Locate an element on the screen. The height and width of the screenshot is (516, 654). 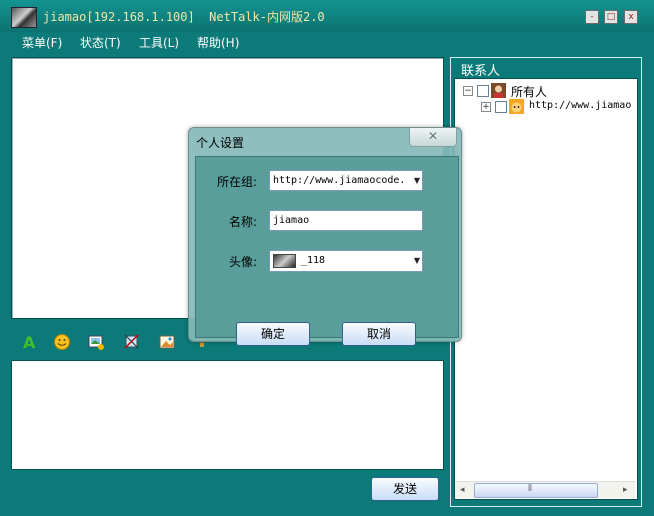
group-select-value: http://www.jiamaocode. is located at coordinates (339, 180).